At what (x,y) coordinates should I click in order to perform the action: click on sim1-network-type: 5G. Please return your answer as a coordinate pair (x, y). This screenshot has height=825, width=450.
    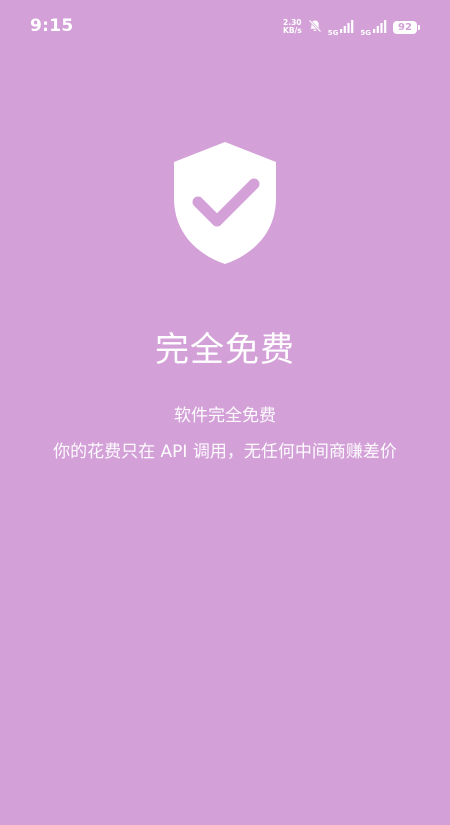
    Looking at the image, I should click on (333, 32).